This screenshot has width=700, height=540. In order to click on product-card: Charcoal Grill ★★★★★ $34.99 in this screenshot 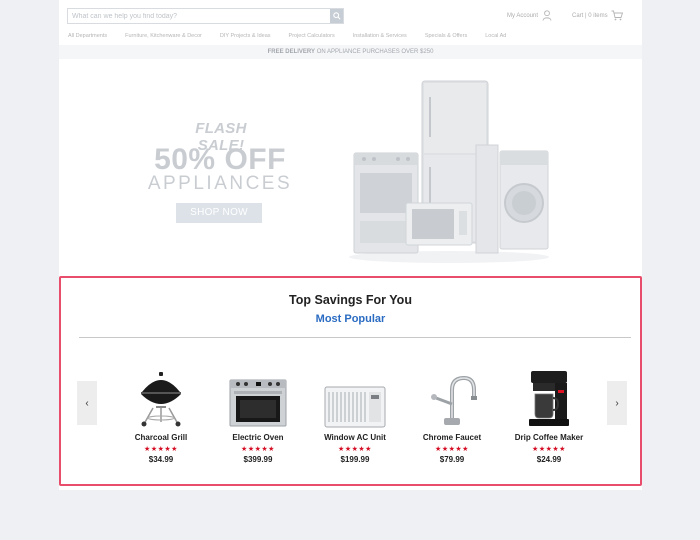, I will do `click(161, 416)`.